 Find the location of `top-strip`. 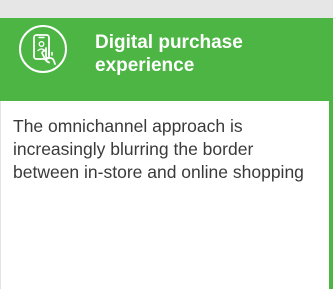

top-strip is located at coordinates (166, 9).